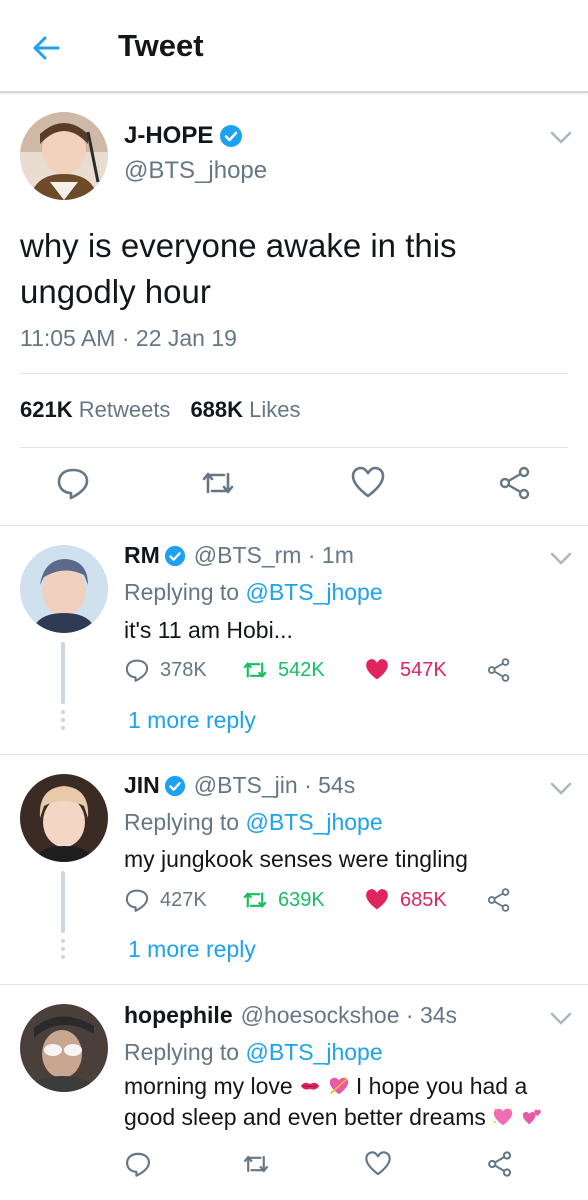  I want to click on reply-handle-time: @BTS_rm · 1m, so click(274, 555).